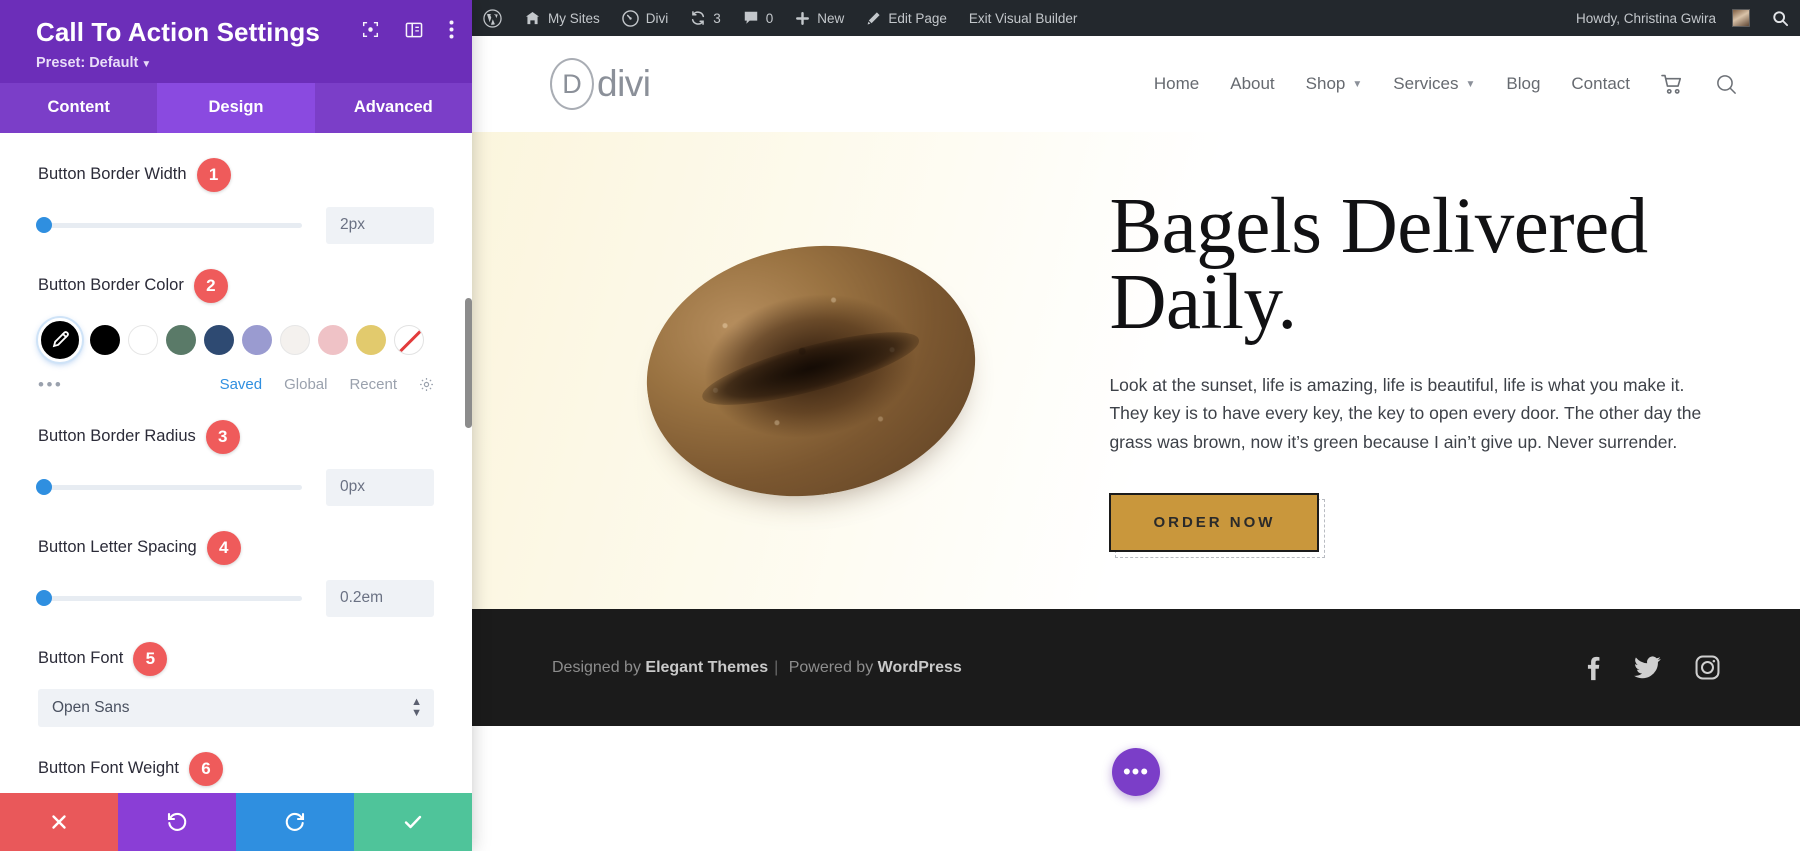  Describe the element at coordinates (108, 768) in the screenshot. I see `field-label: Button Font Weight` at that location.